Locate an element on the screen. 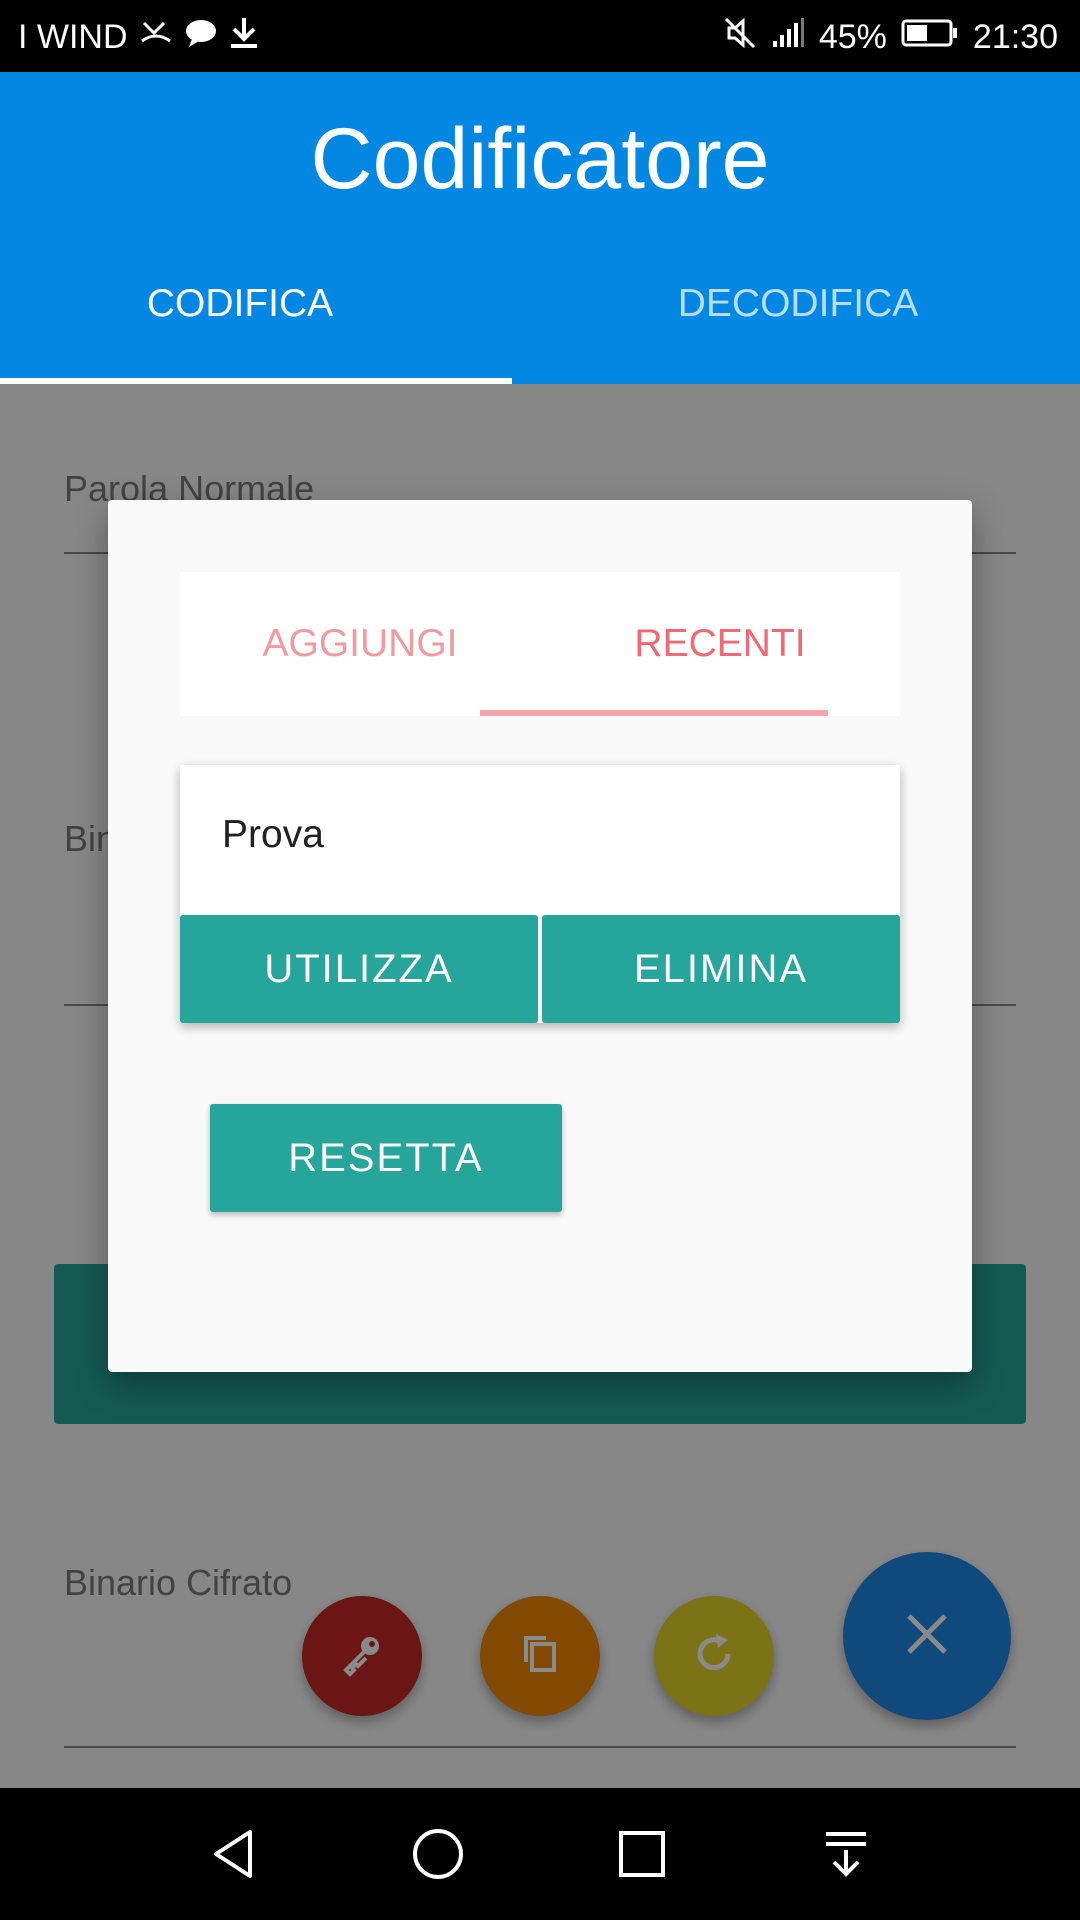 The height and width of the screenshot is (1920, 1080). recents-icon is located at coordinates (642, 1854).